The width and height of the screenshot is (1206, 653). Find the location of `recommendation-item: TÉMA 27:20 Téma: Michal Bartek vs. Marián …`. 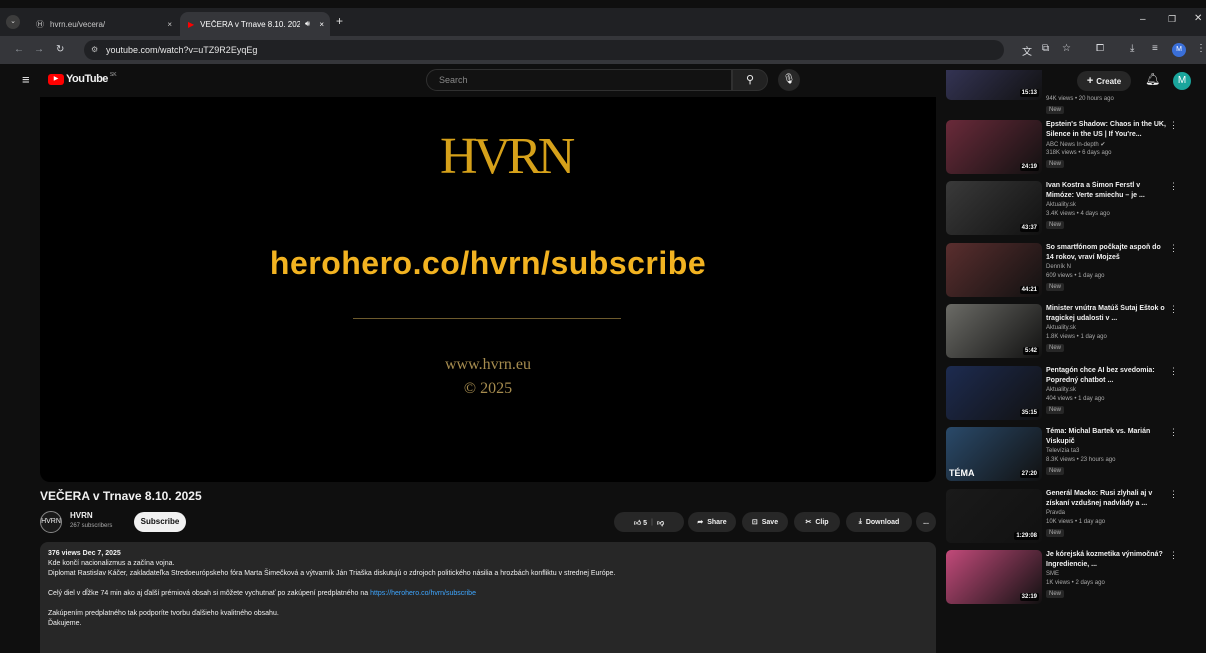

recommendation-item: TÉMA 27:20 Téma: Michal Bartek vs. Marián … is located at coordinates (1069, 456).